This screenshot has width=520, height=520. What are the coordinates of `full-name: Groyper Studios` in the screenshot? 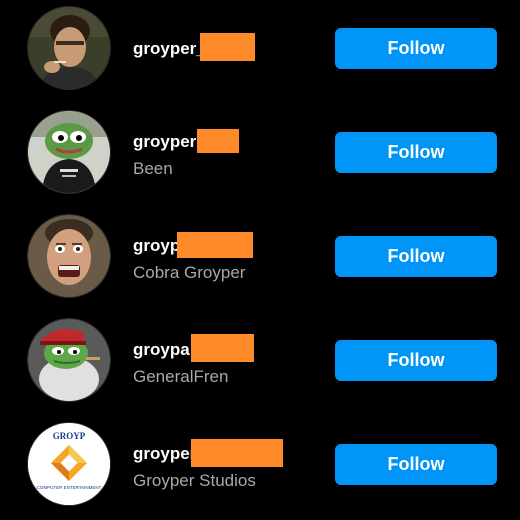 It's located at (194, 480).